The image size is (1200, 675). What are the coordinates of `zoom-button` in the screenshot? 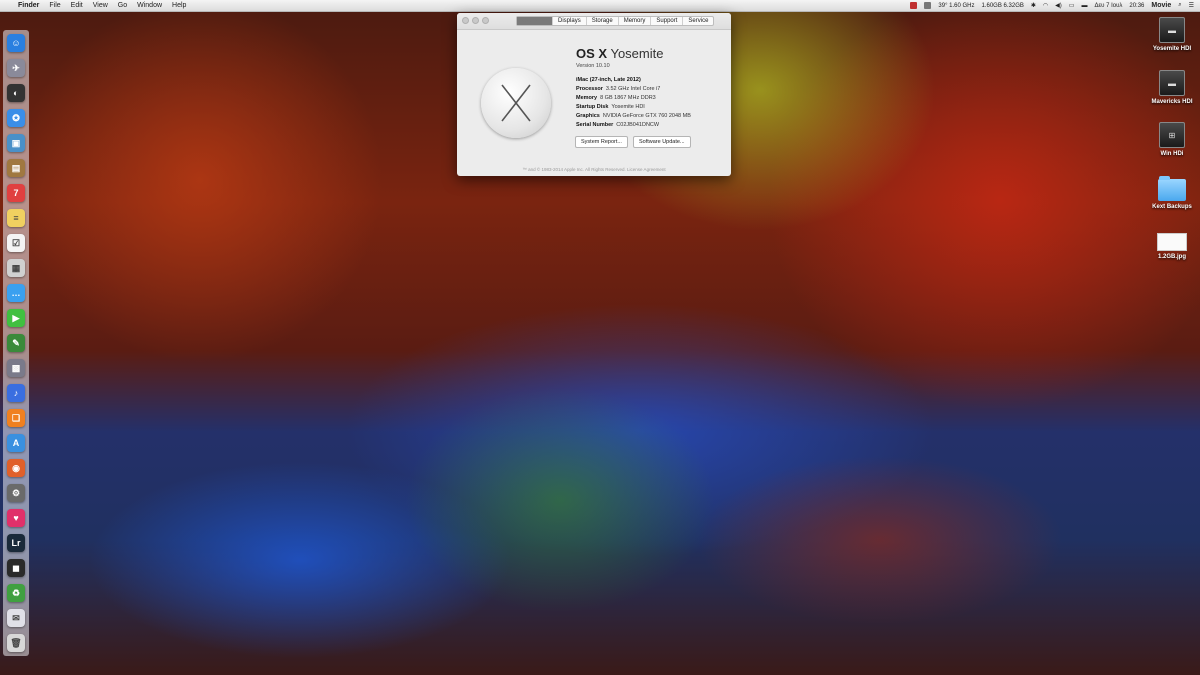 It's located at (485, 20).